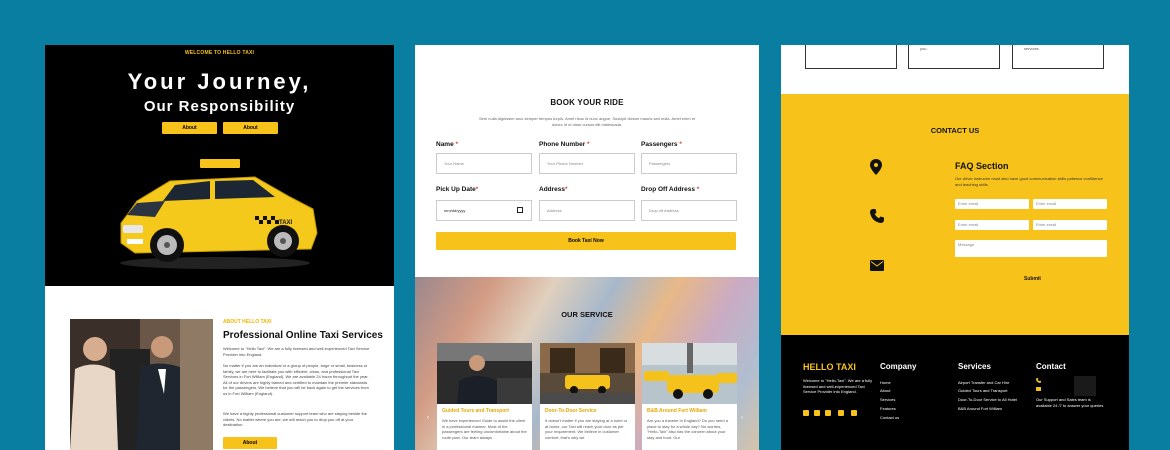  What do you see at coordinates (924, 48) in the screenshot?
I see `info-box-text: you.` at bounding box center [924, 48].